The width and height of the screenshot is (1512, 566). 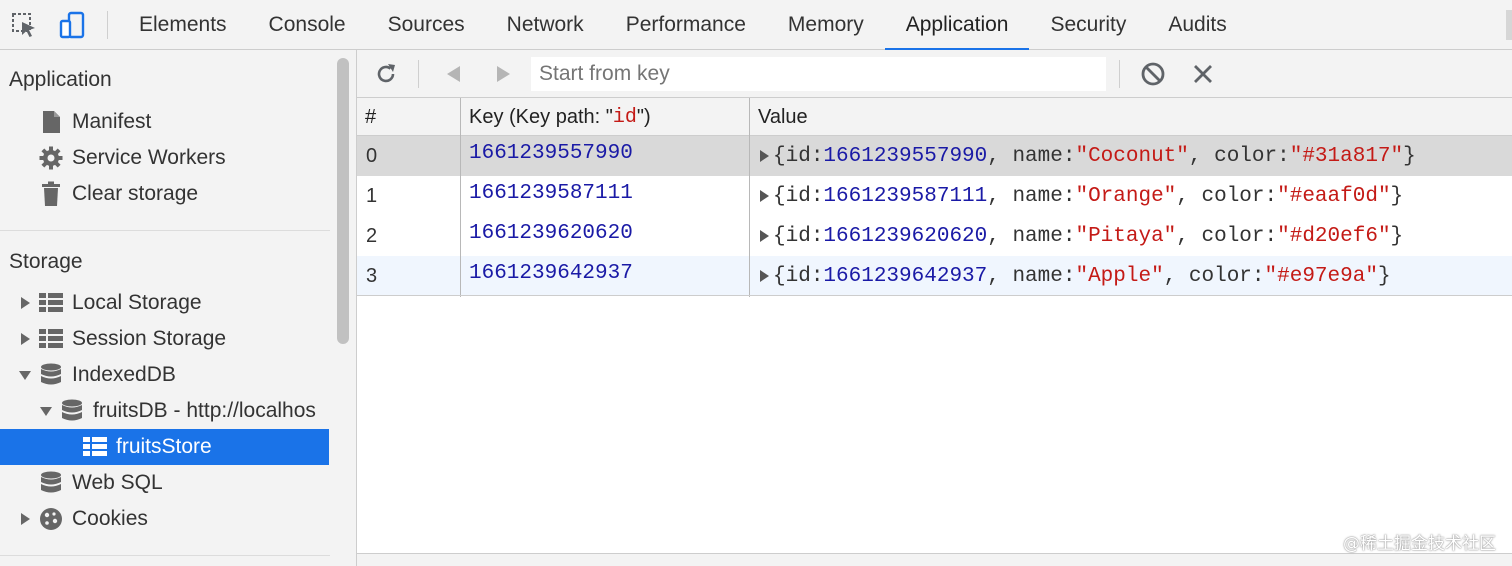 I want to click on header-label: "), so click(x=643, y=116).